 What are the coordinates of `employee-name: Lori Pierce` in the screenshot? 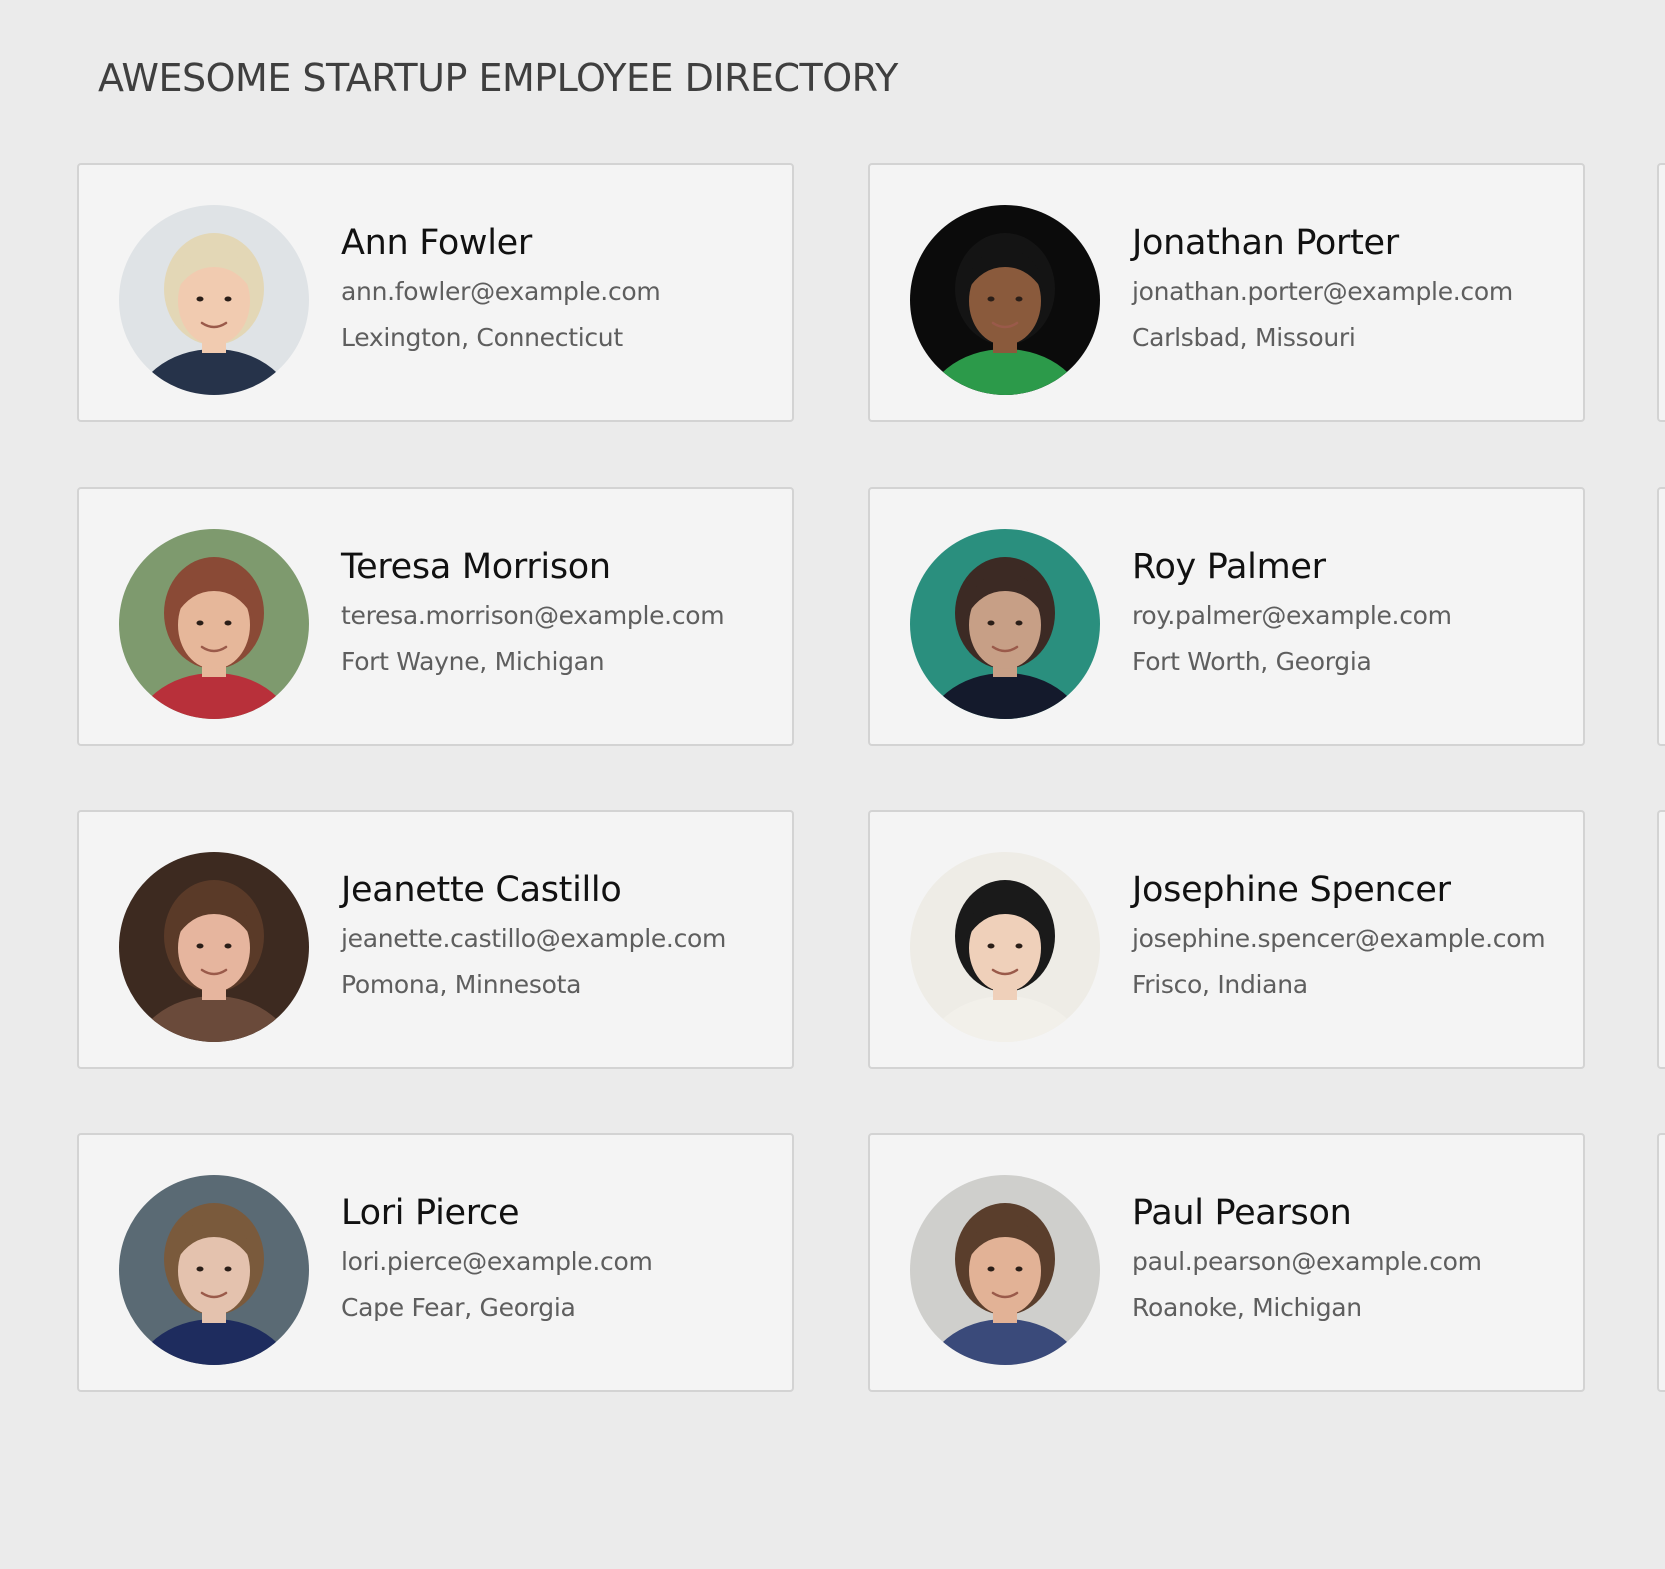 It's located at (430, 1213).